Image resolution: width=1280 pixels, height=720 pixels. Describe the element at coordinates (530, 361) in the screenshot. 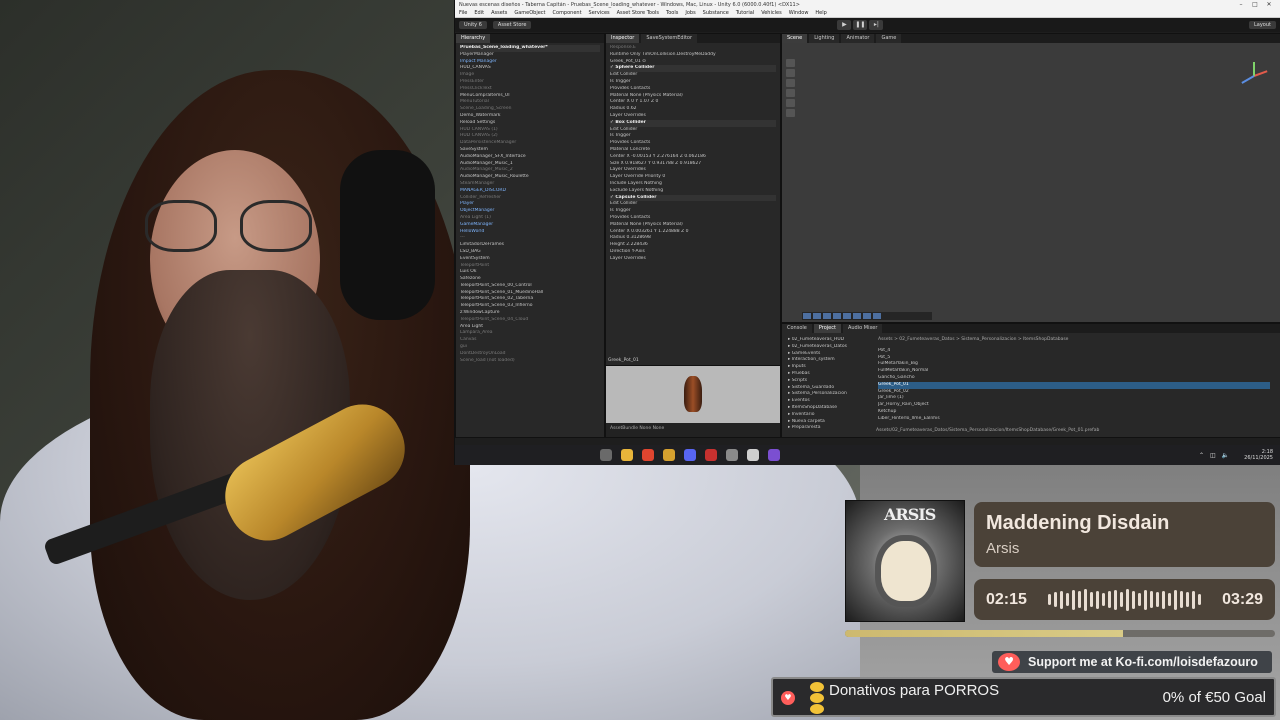

I see `hierarchy-row: Scene_load (not loaded)` at that location.